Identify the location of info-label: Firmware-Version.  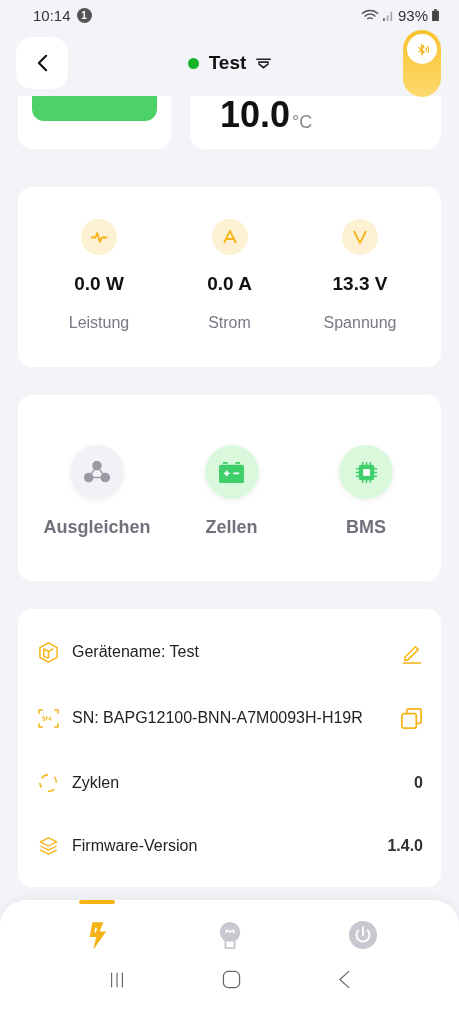
(135, 845).